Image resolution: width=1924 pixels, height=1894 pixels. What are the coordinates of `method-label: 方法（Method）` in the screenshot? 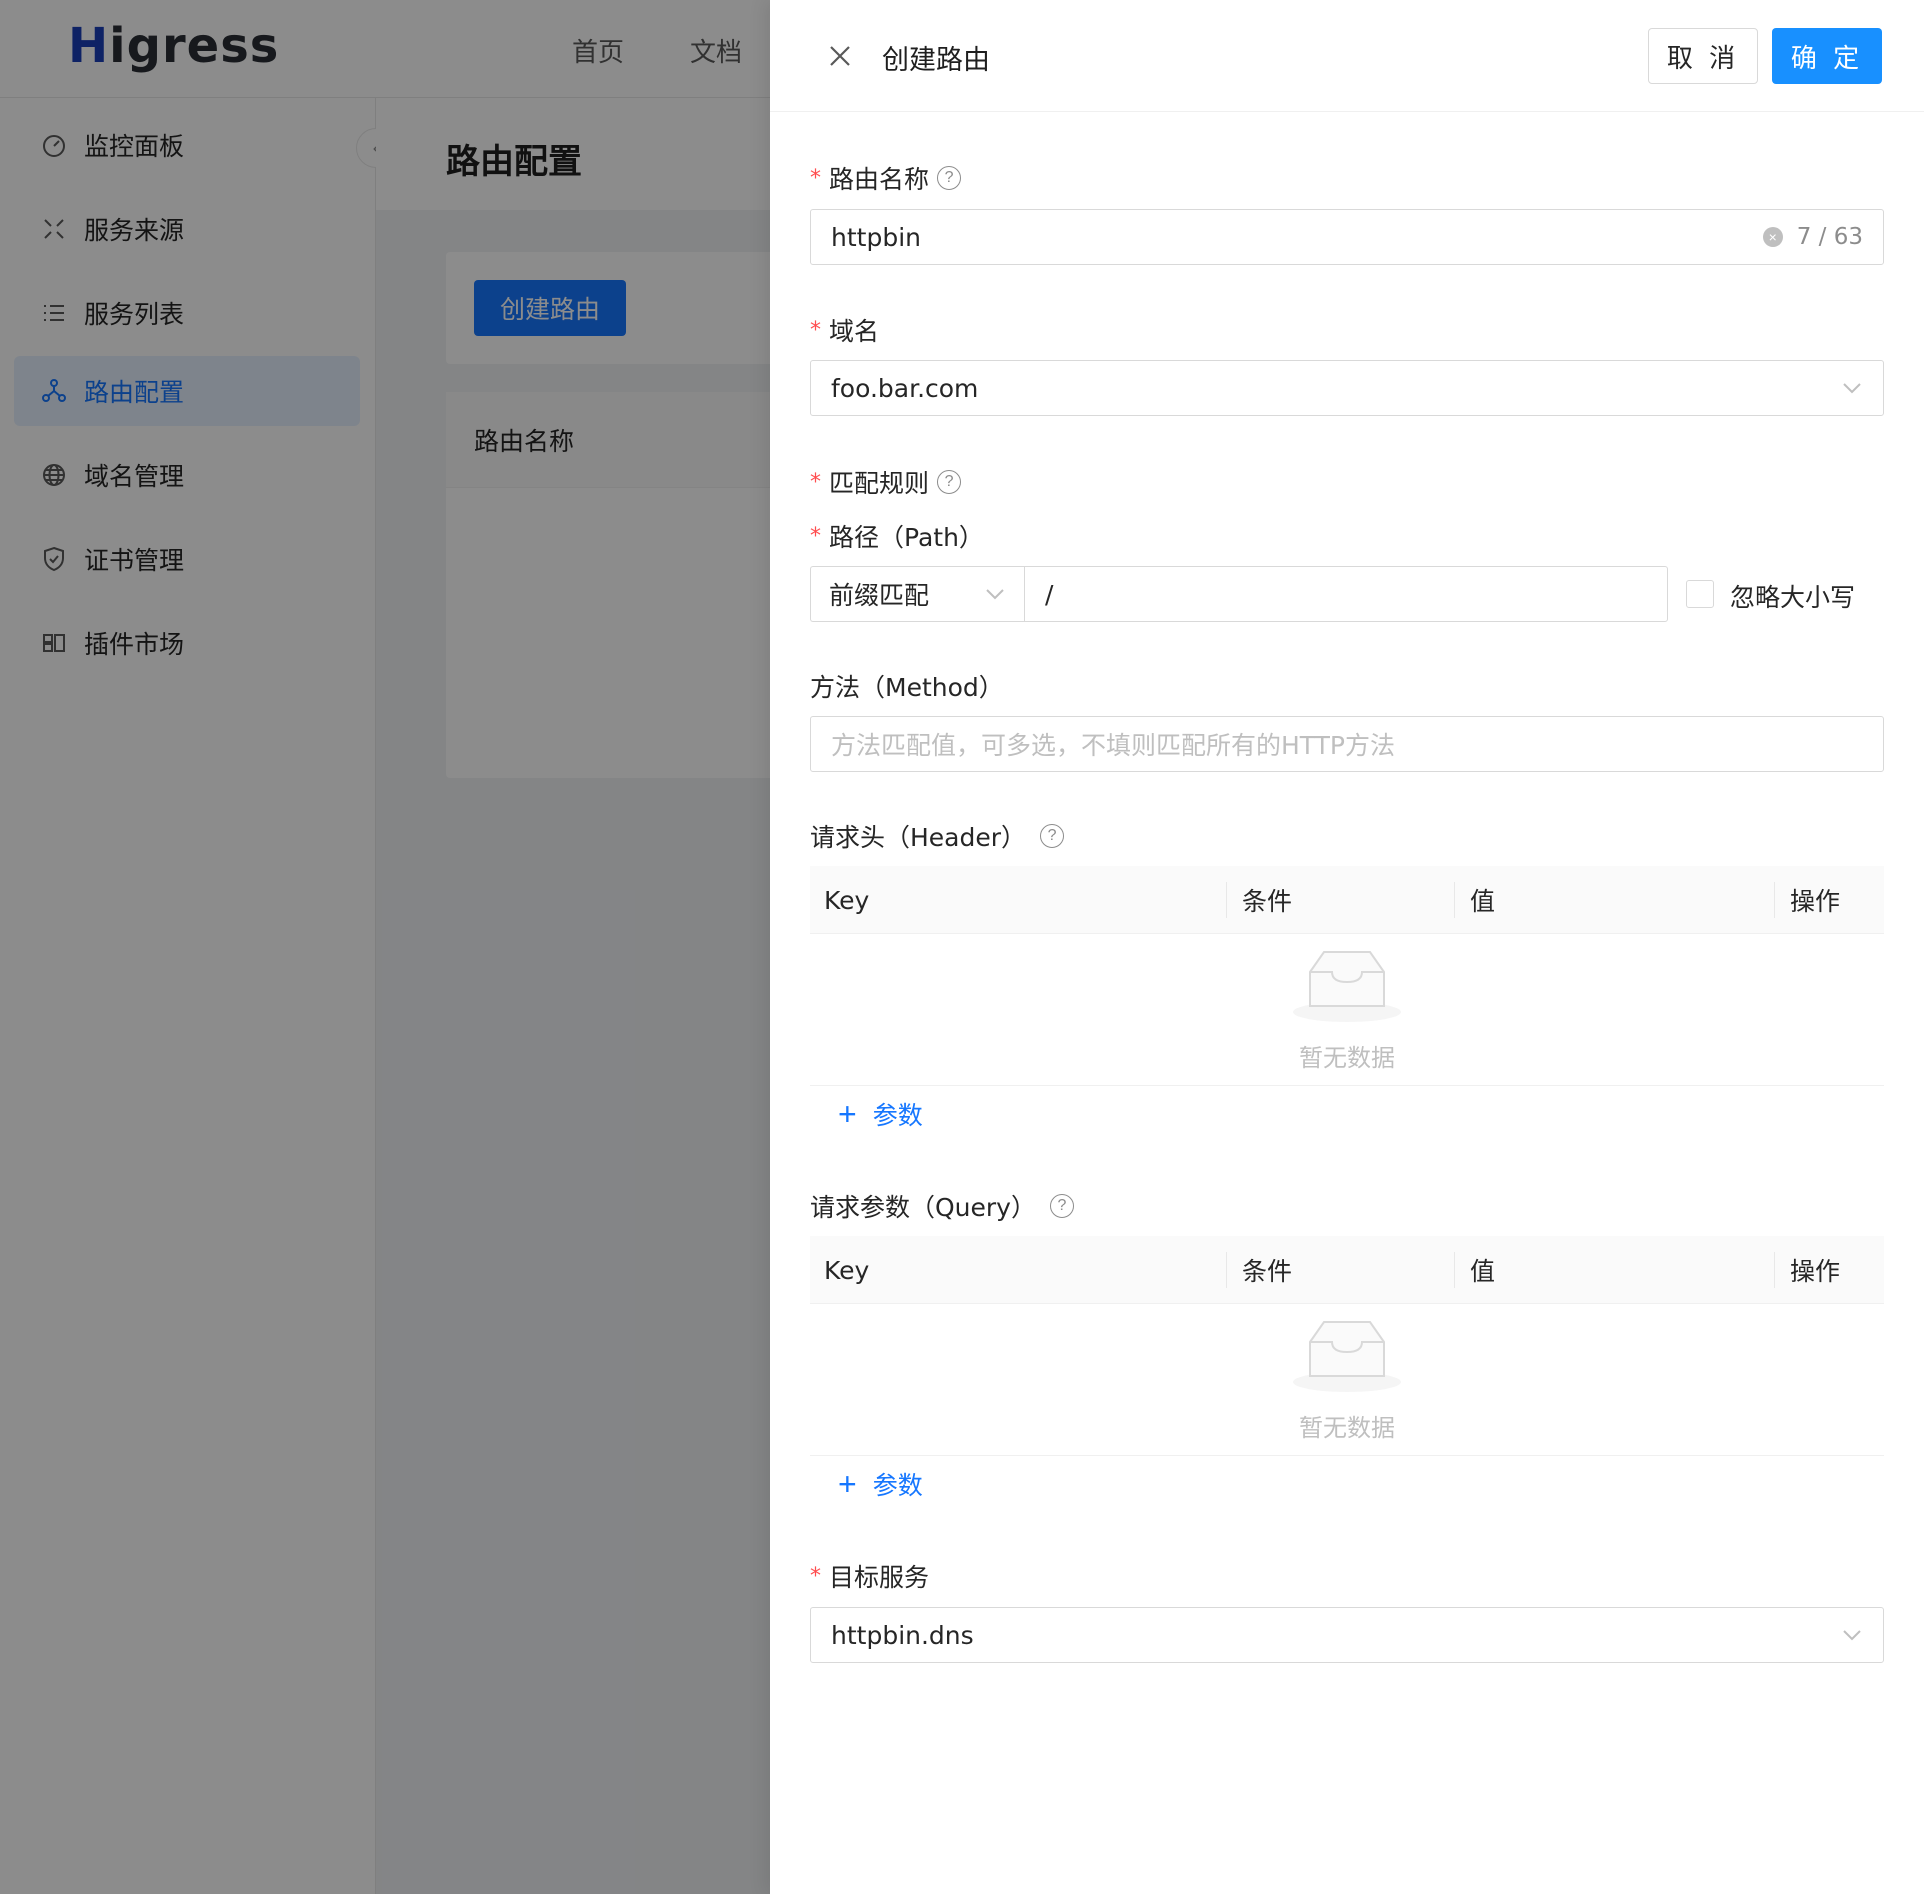 It's located at (907, 687).